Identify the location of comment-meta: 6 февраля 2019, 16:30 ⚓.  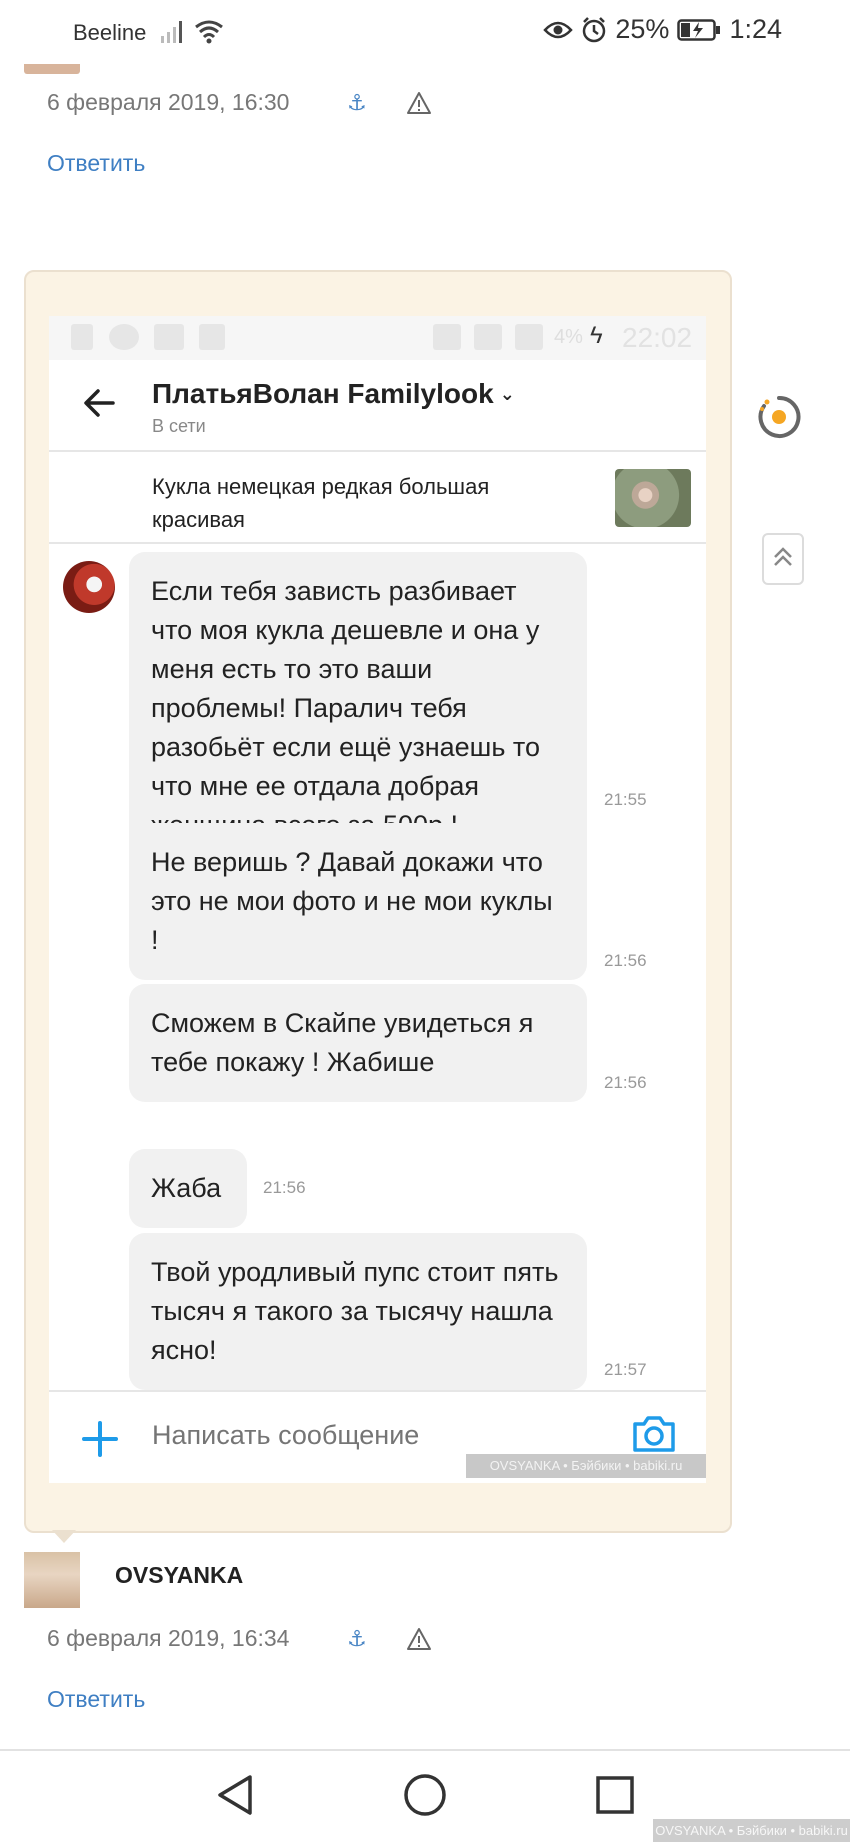
(243, 102).